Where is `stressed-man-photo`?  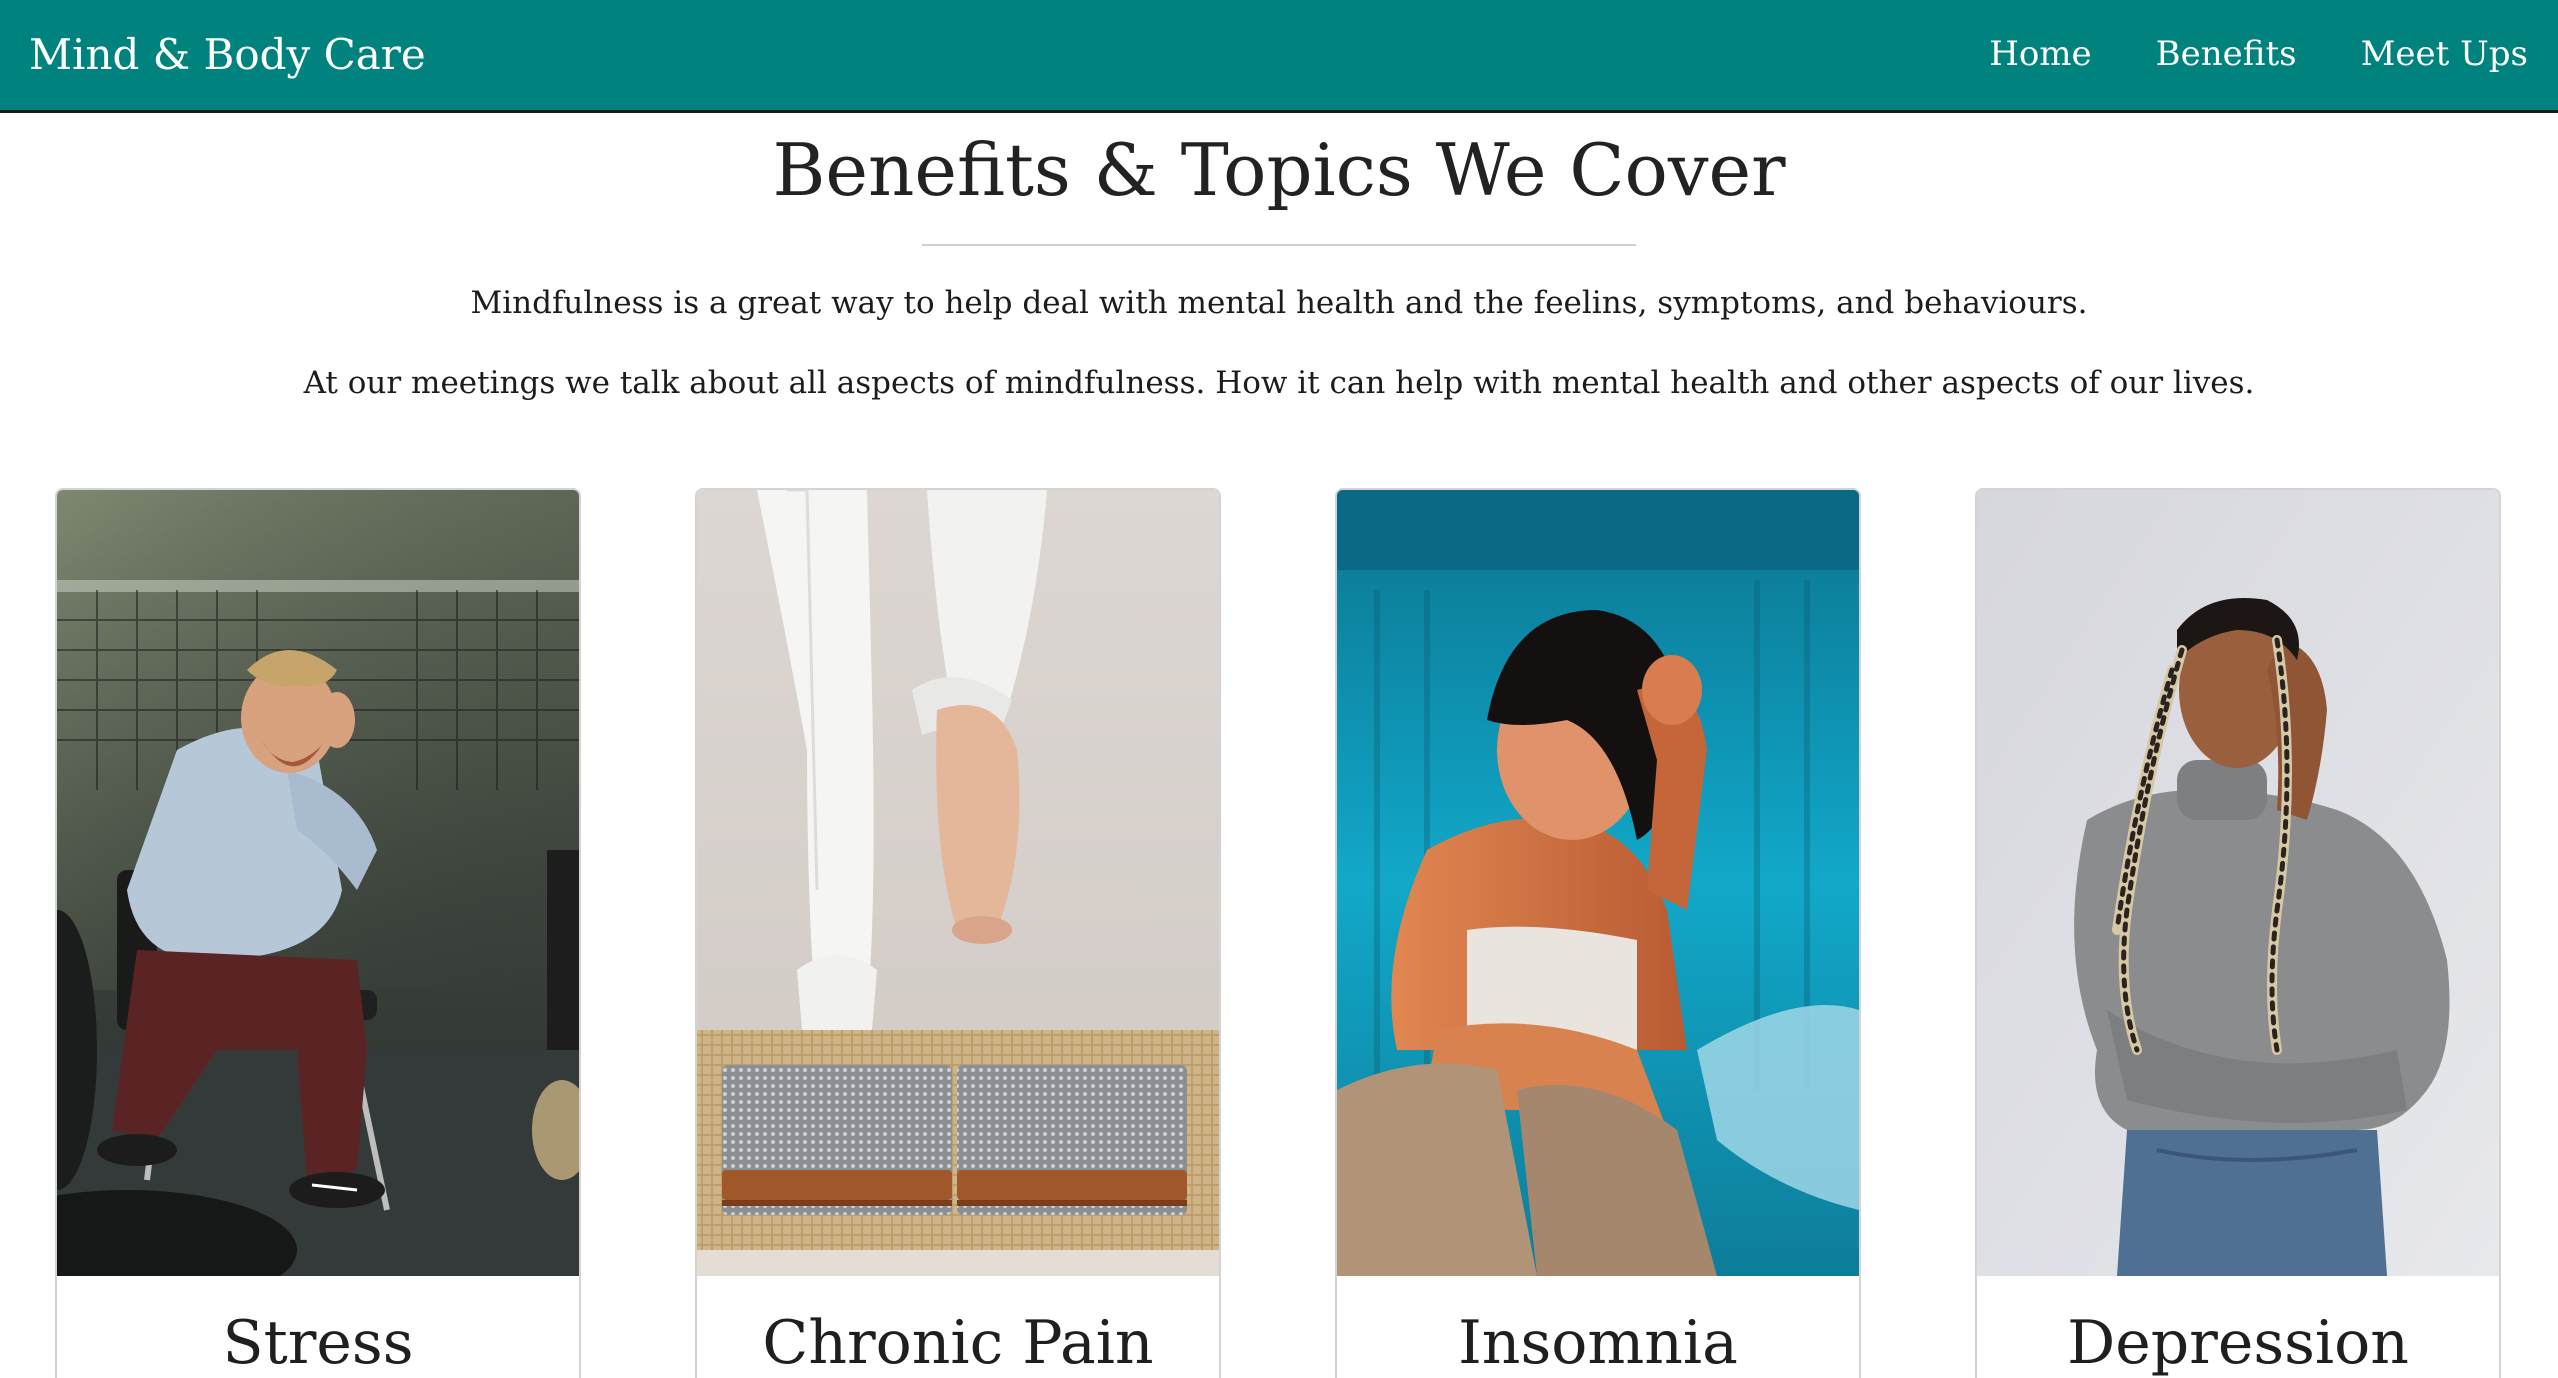
stressed-man-photo is located at coordinates (318, 883).